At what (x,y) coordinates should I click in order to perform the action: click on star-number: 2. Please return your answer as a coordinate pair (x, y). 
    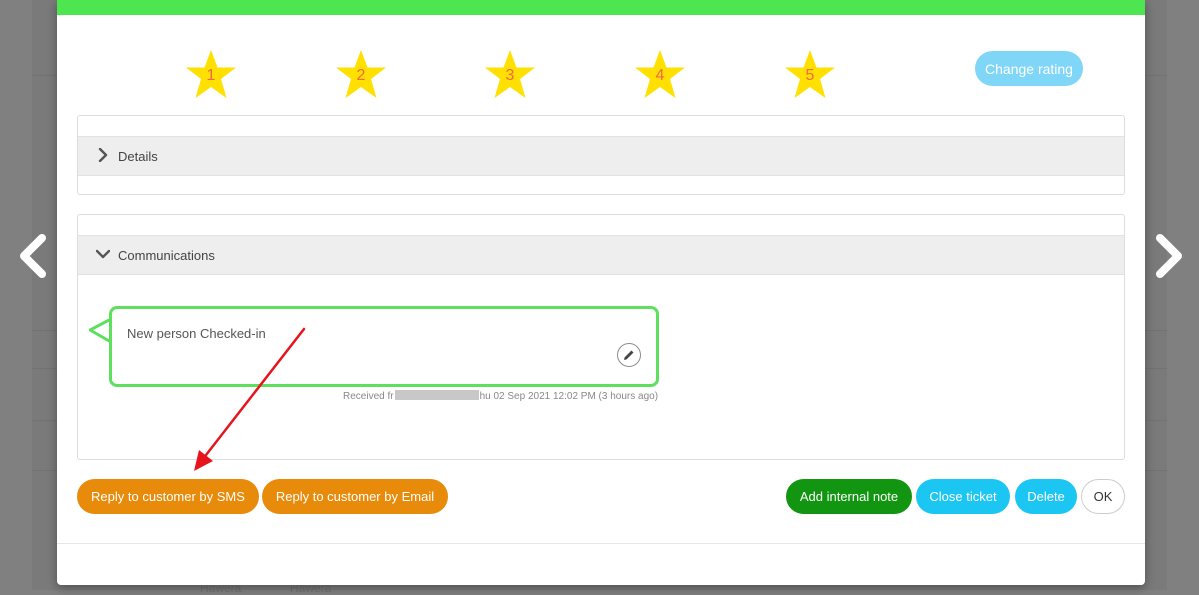
    Looking at the image, I should click on (361, 75).